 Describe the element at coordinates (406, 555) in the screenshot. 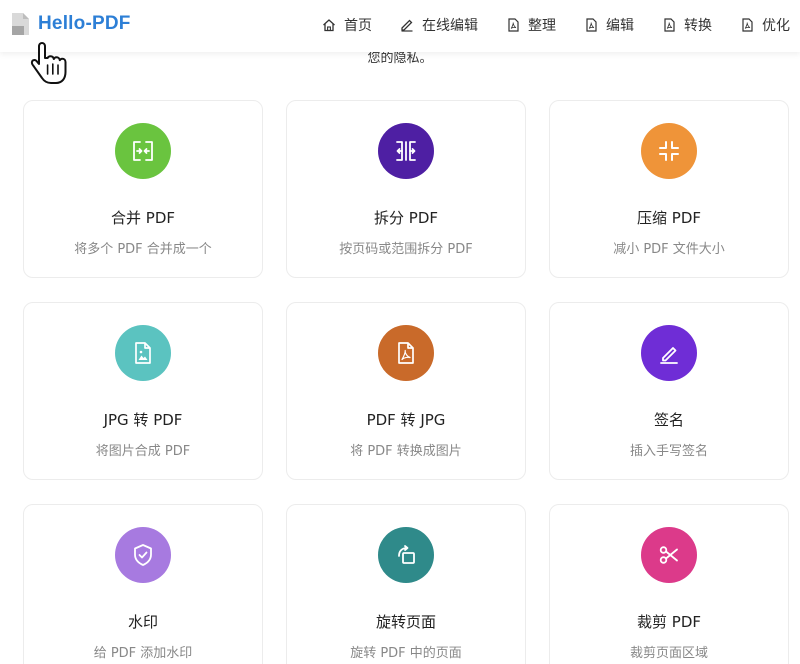

I see `rotate-icon` at that location.